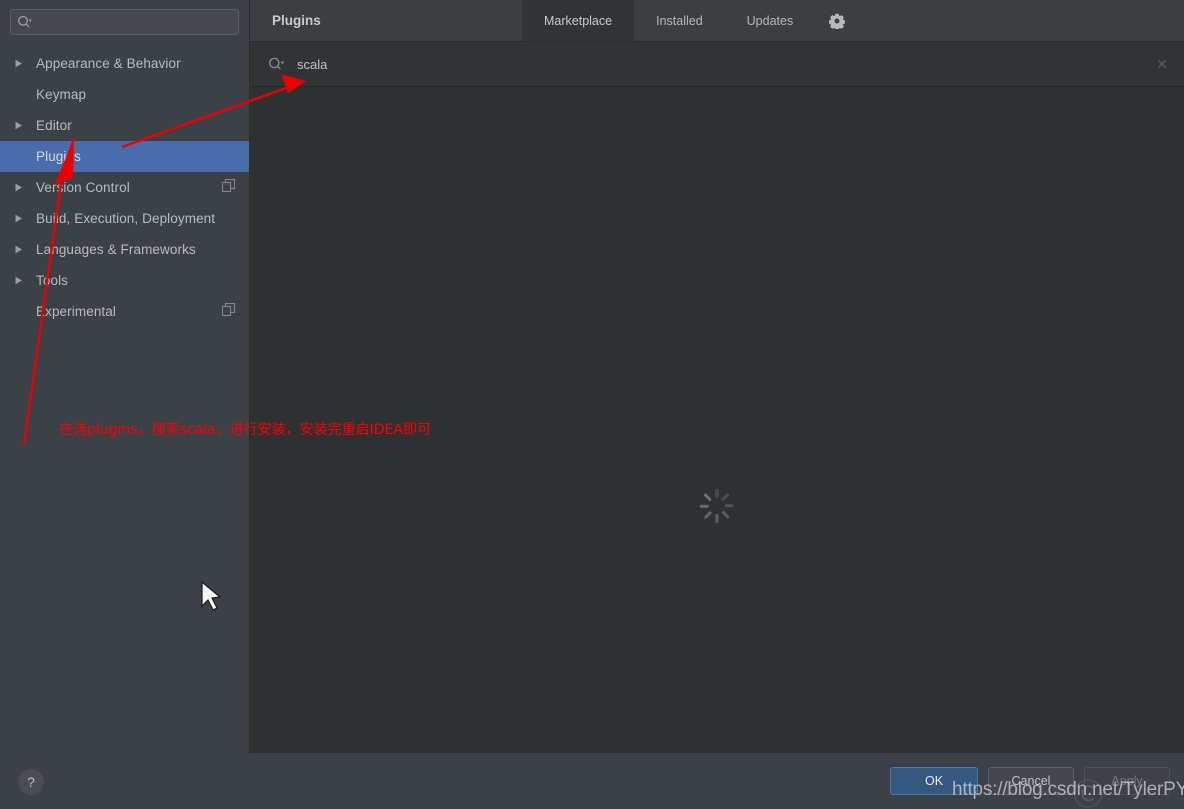 The height and width of the screenshot is (809, 1184). I want to click on sidebar-item-label: Version Control, so click(83, 187).